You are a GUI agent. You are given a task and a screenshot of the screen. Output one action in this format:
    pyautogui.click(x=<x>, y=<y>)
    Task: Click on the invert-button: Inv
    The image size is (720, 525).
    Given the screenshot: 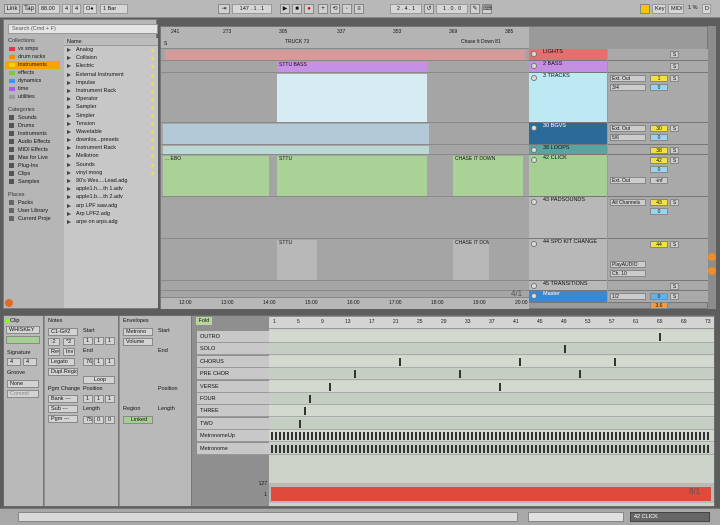 What is the action you would take?
    pyautogui.click(x=69, y=352)
    